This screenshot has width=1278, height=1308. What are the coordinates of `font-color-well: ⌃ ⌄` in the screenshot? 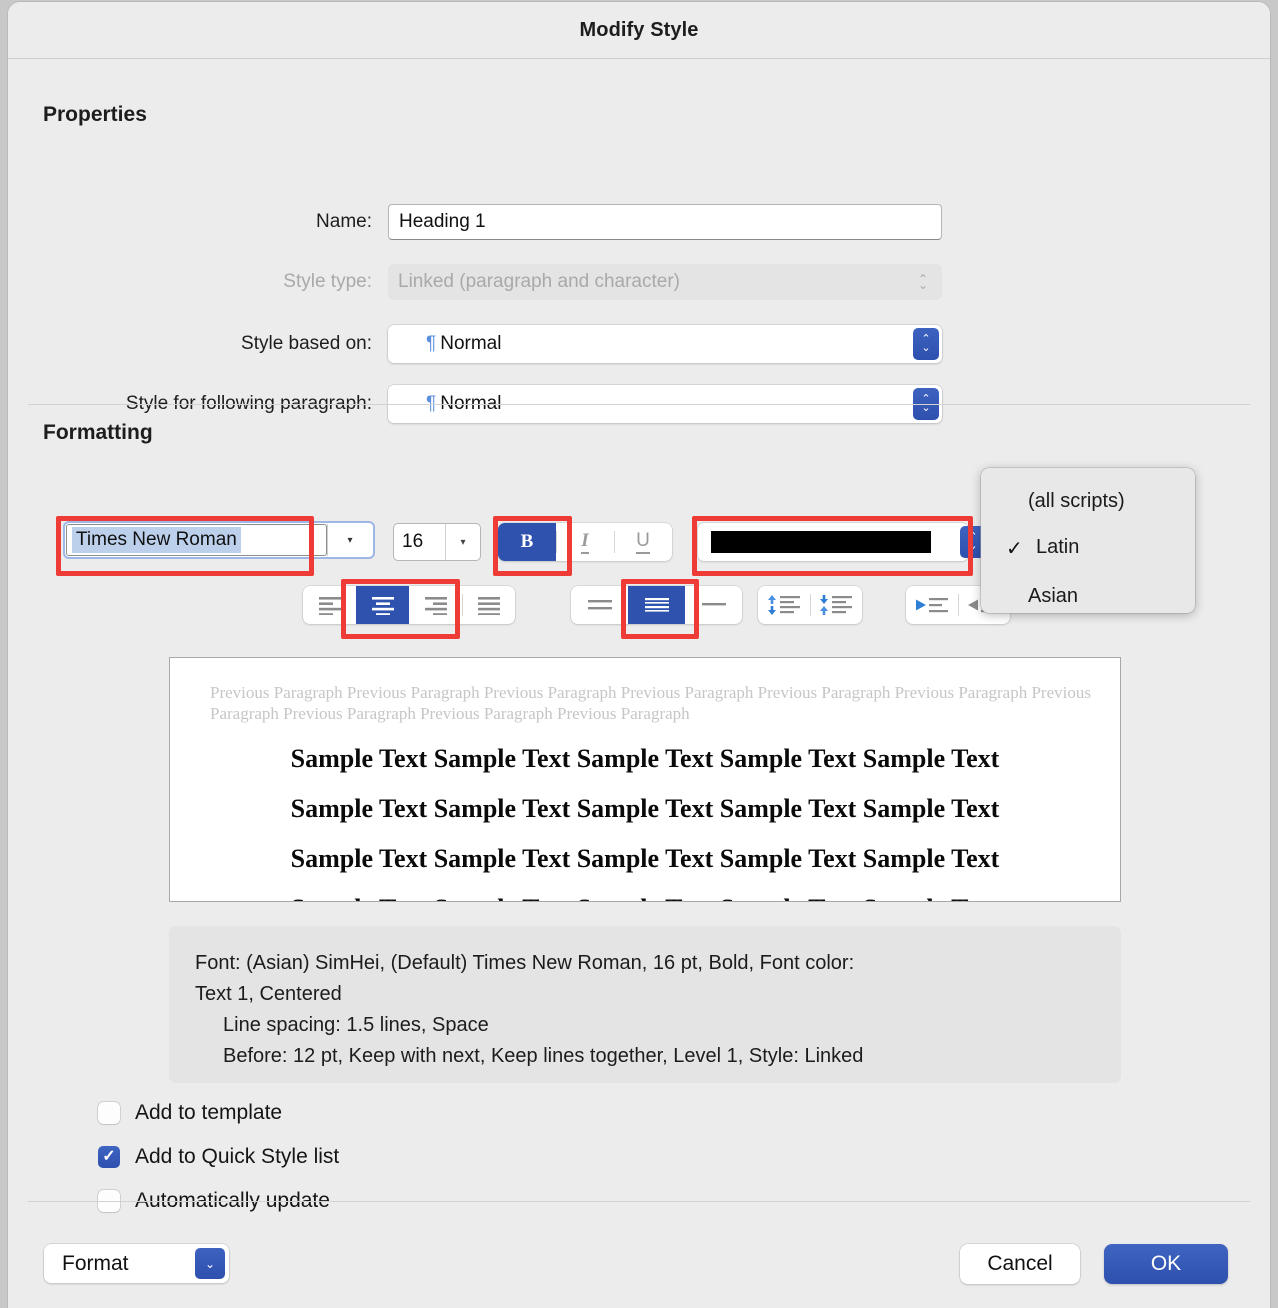 It's located at (842, 542).